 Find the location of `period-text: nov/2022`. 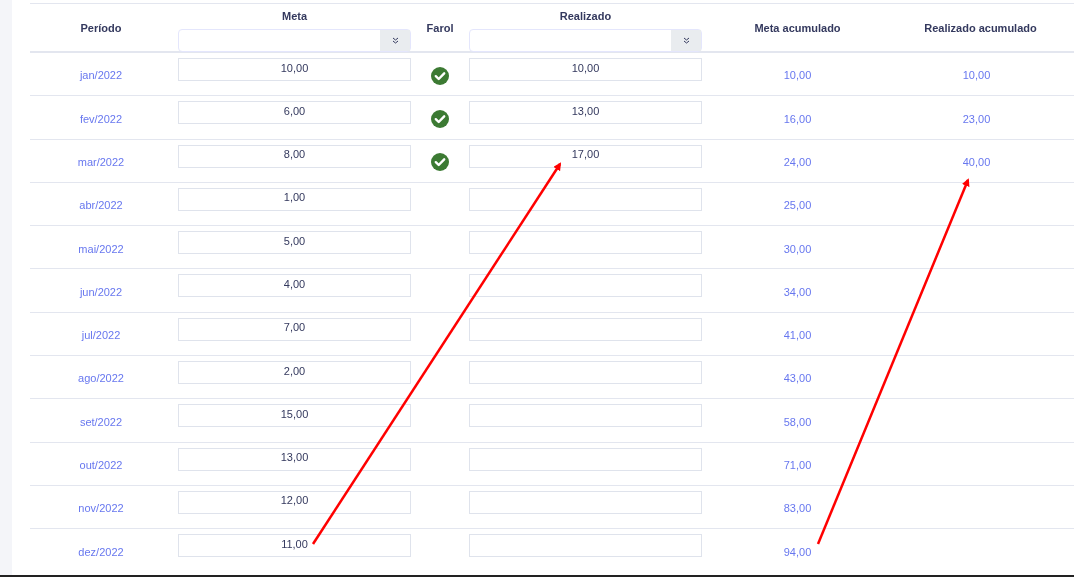

period-text: nov/2022 is located at coordinates (101, 509).